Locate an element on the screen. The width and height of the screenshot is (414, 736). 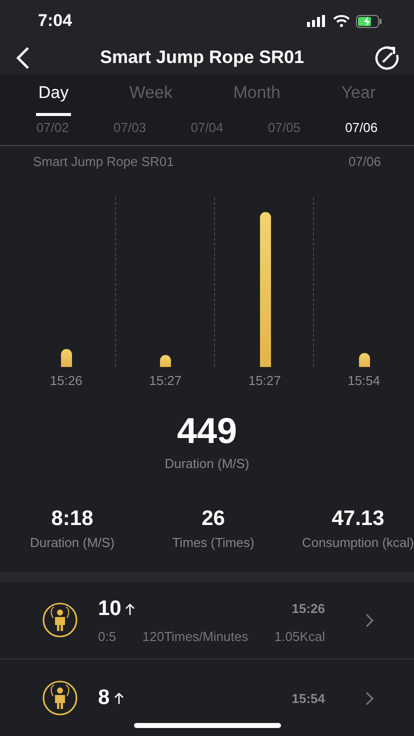
record-row: 8 15:54 is located at coordinates (207, 698).